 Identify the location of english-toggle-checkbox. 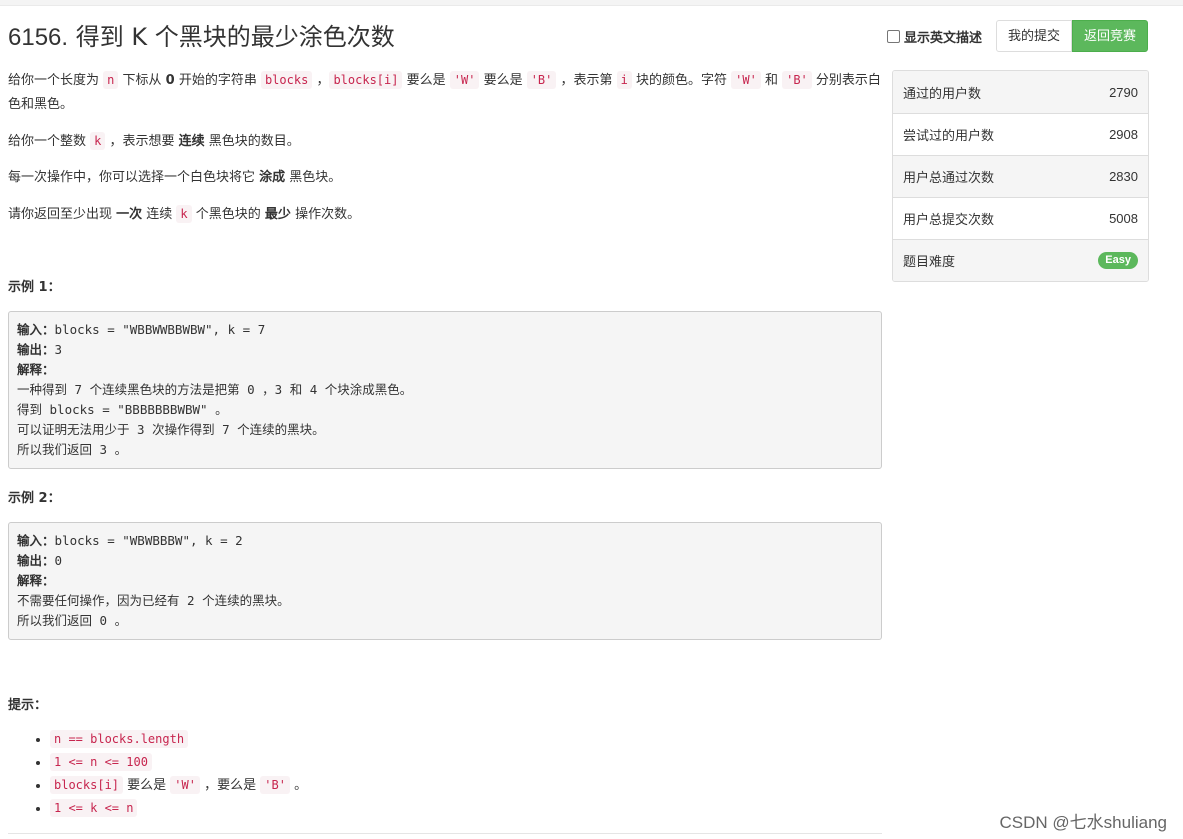
(893, 36).